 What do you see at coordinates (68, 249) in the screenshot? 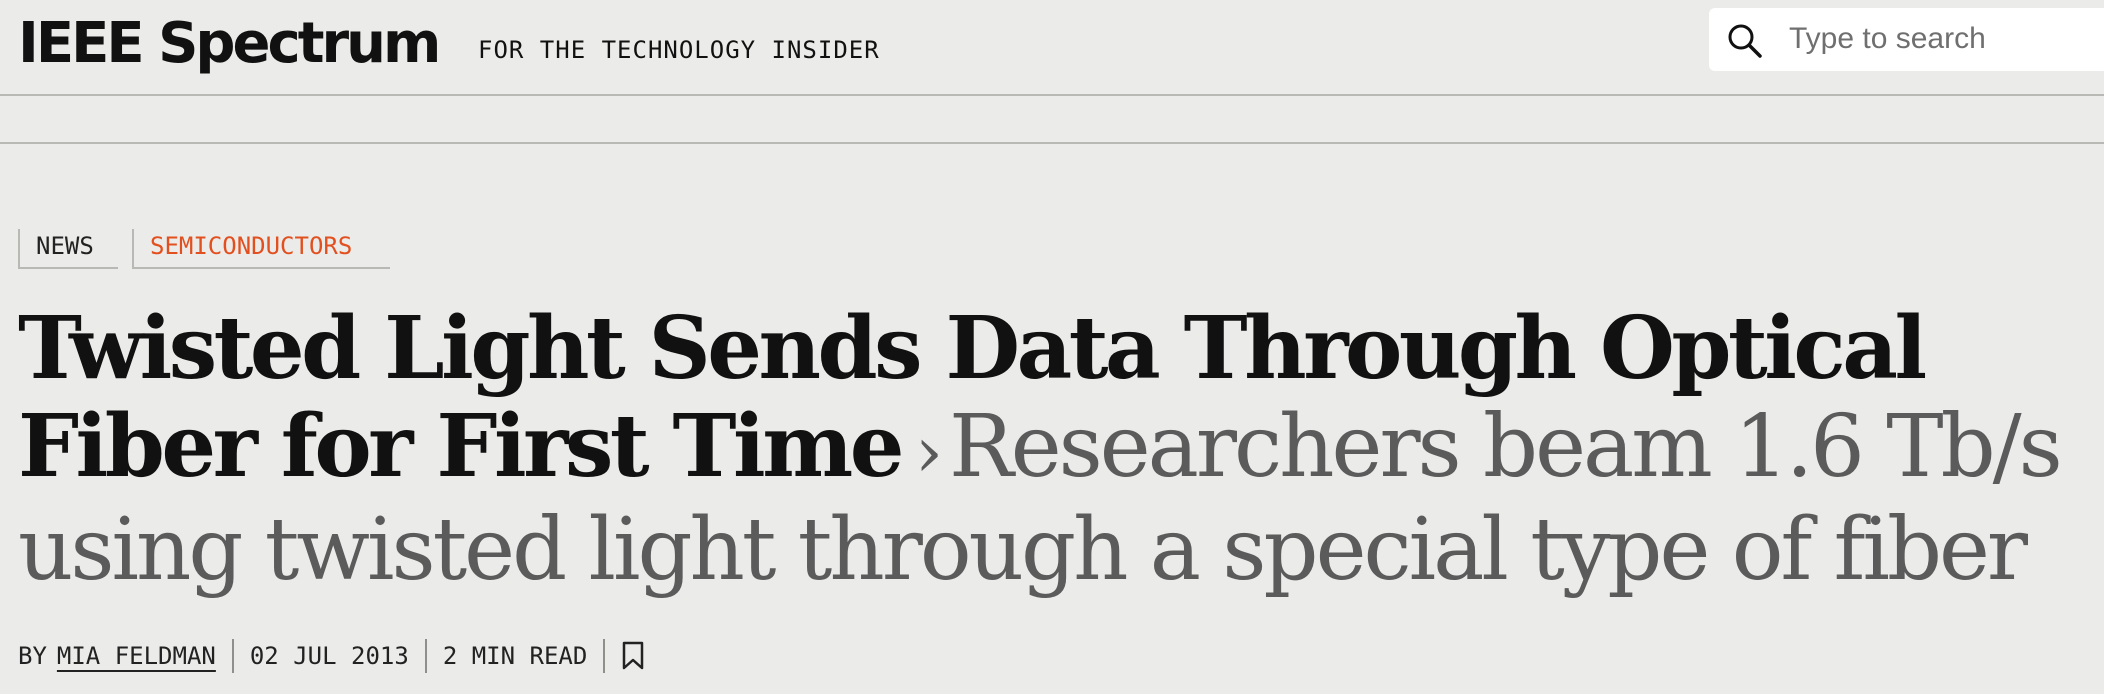
I see `tag-news: NEWS` at bounding box center [68, 249].